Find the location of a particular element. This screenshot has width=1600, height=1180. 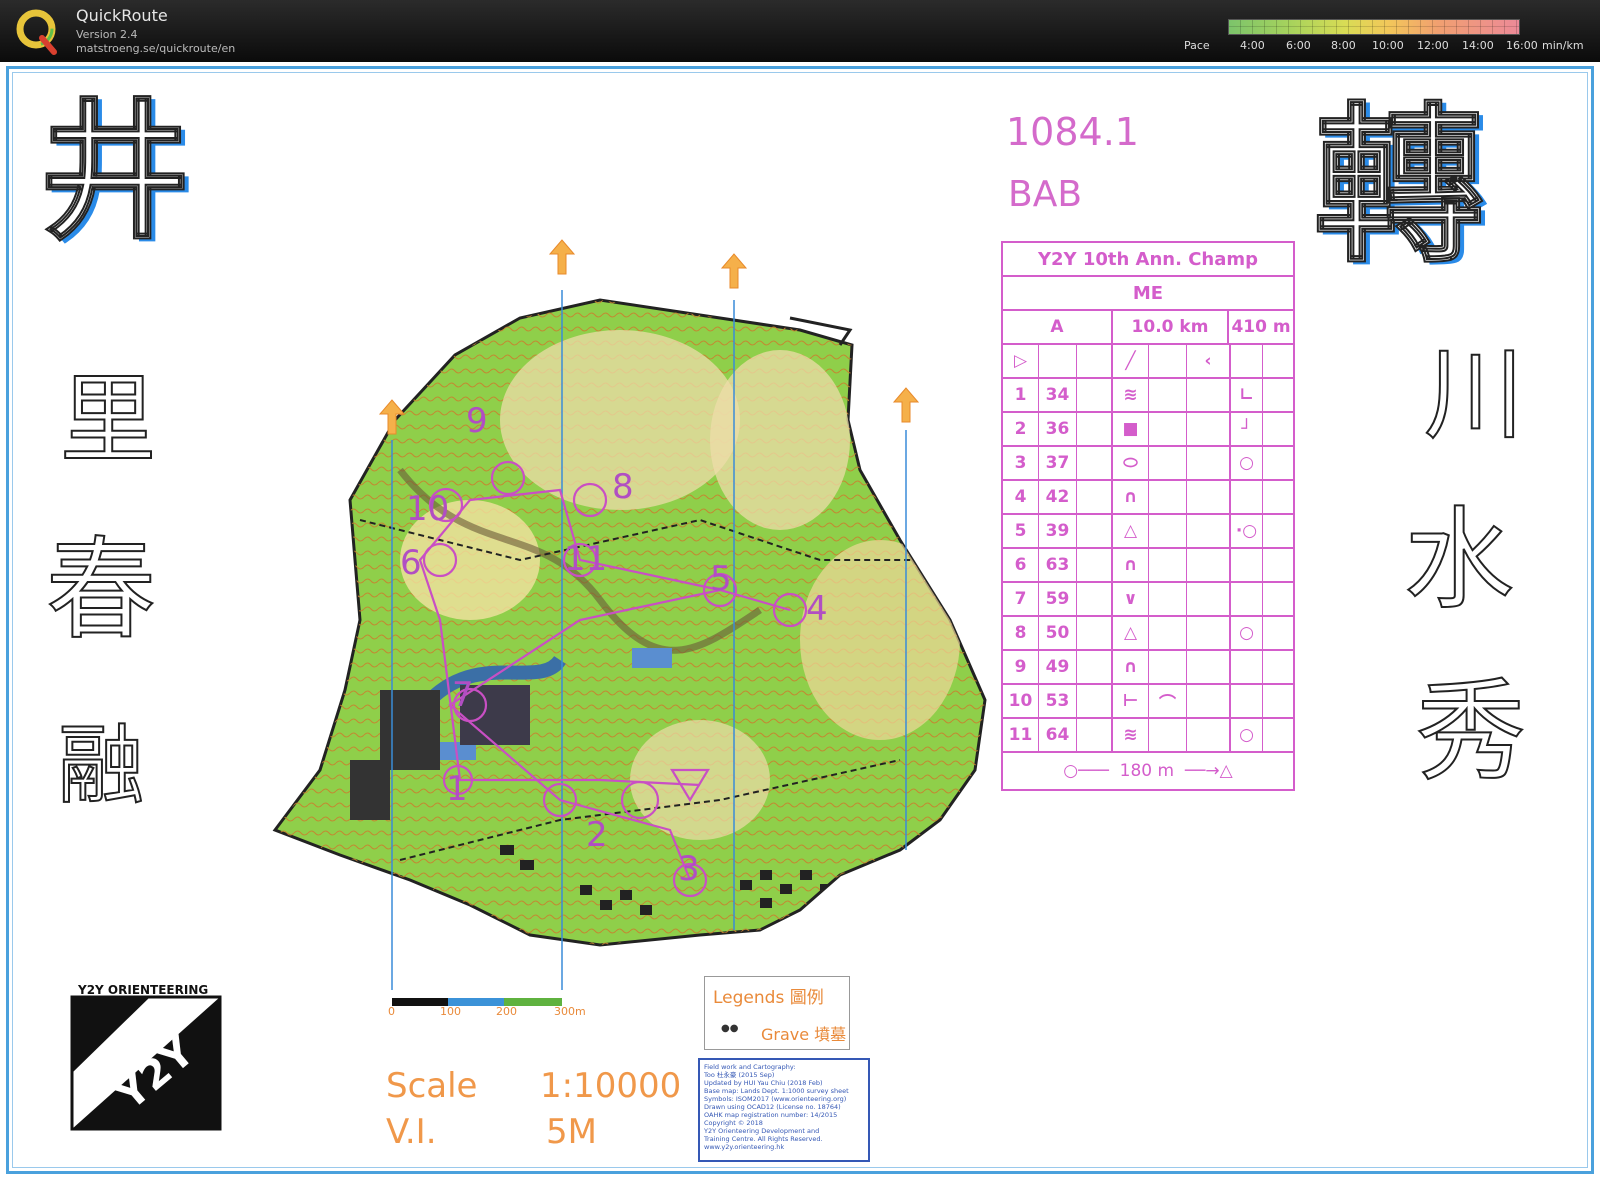

finish-distance: 180 m is located at coordinates (1147, 771).